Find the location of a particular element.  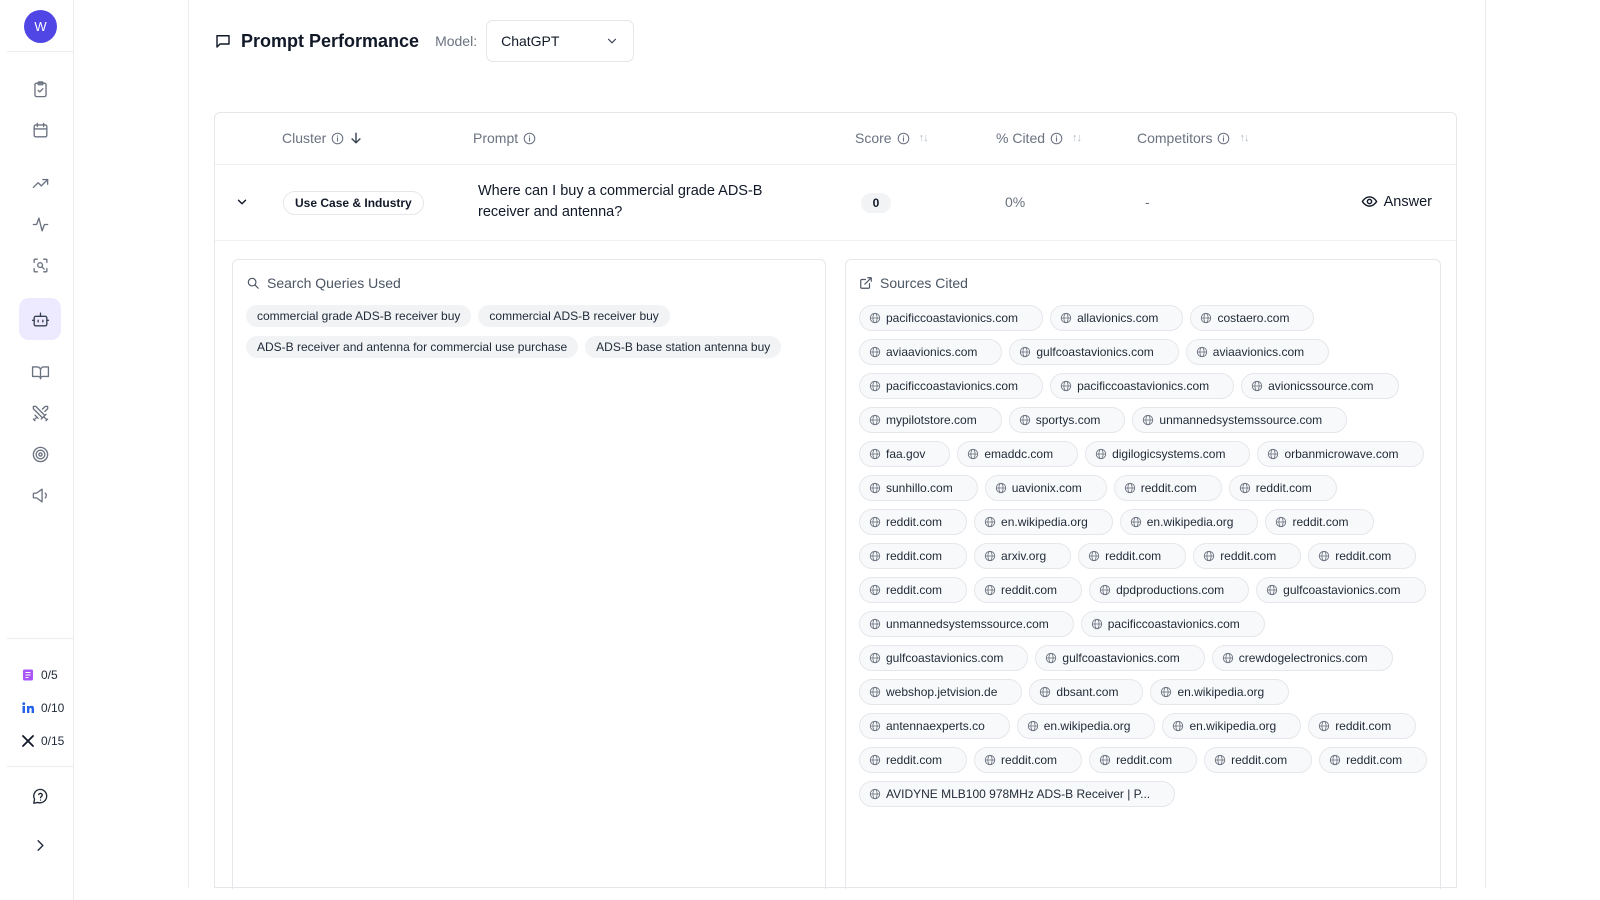

source-chip: webshop.jetvision.de is located at coordinates (941, 692).